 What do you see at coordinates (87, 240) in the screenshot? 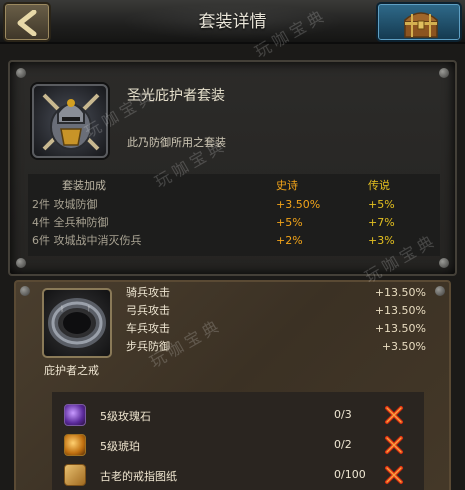
I see `bonus-label: 6件 攻城战中消灭伤兵` at bounding box center [87, 240].